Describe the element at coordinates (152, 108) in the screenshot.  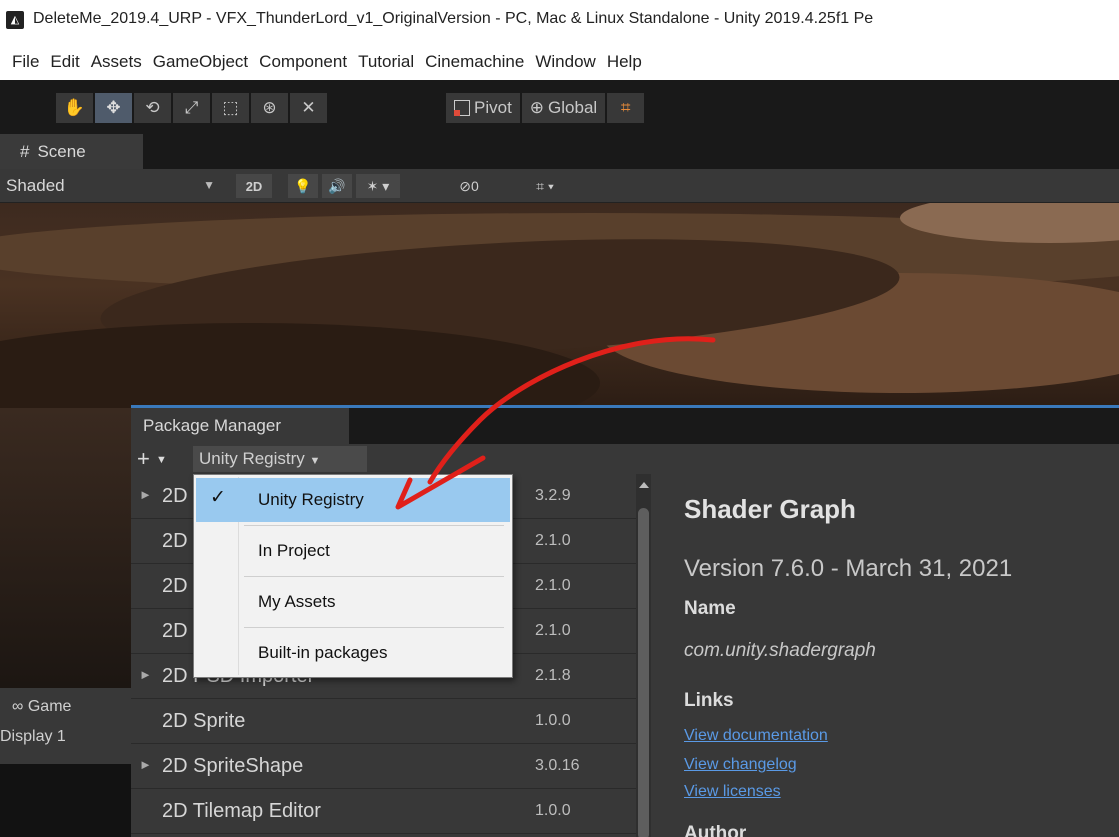
I see `rotate-tool-icon: ⟲` at that location.